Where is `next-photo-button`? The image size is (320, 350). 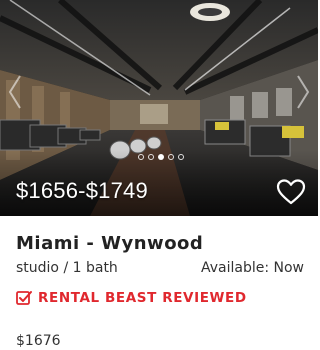
next-photo-button is located at coordinates (303, 92).